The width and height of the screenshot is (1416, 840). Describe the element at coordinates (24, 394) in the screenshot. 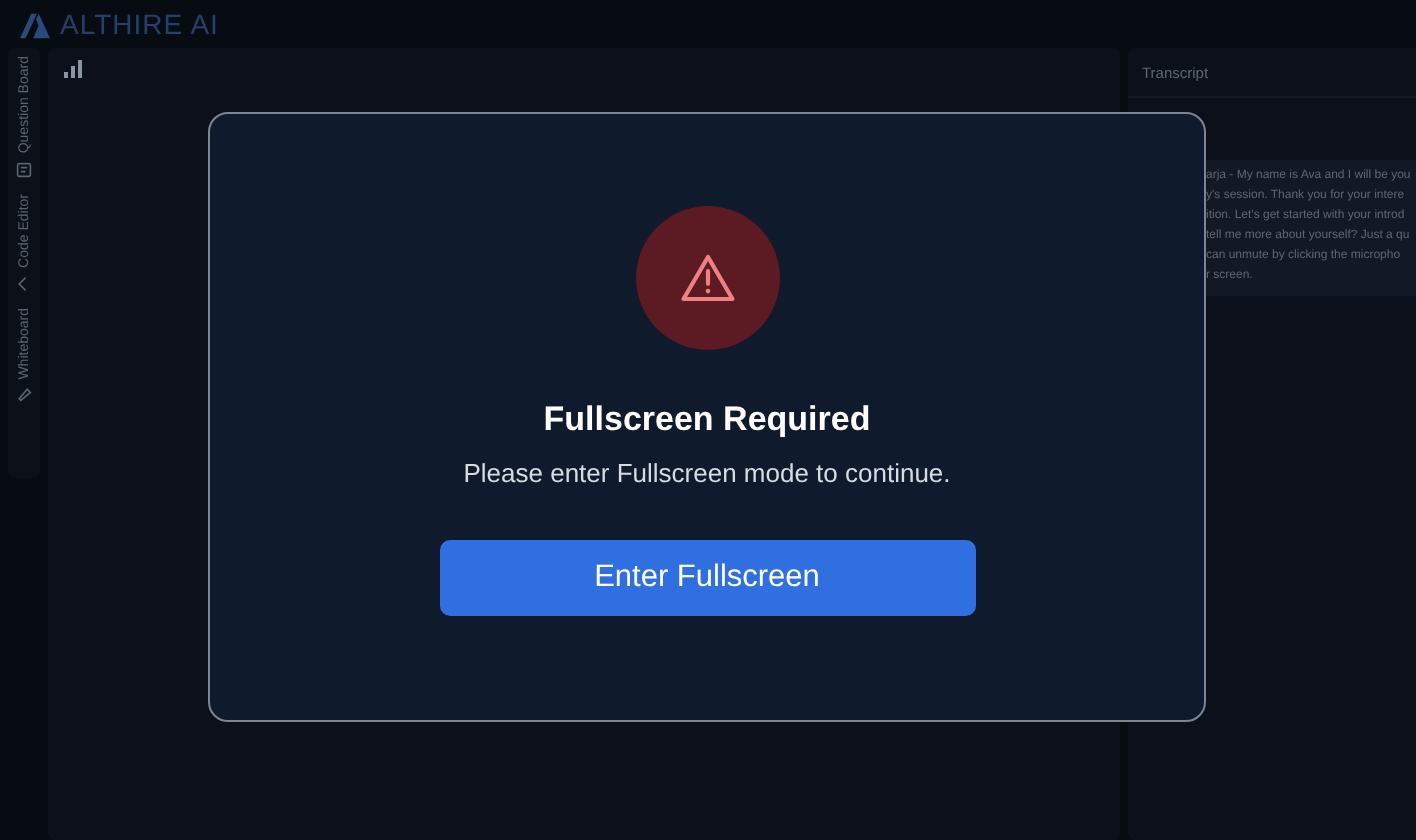

I see `brush-icon` at that location.